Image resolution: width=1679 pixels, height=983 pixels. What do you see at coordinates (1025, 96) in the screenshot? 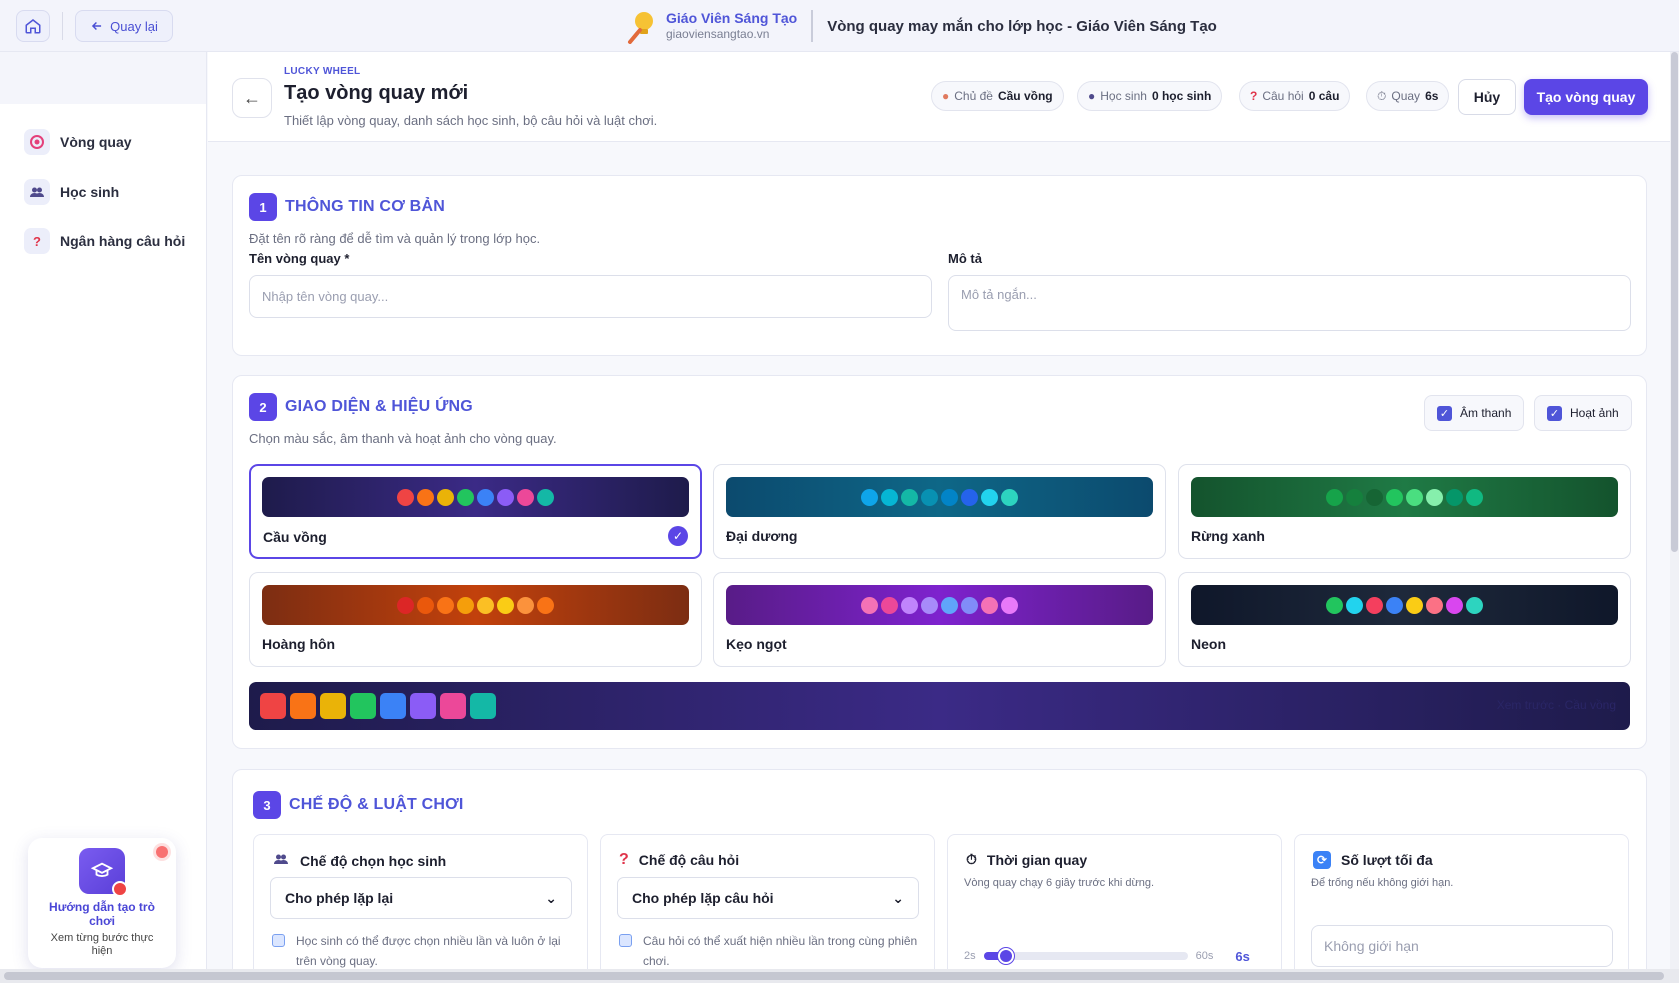
I see `chip-value: Cầu vồng` at bounding box center [1025, 96].